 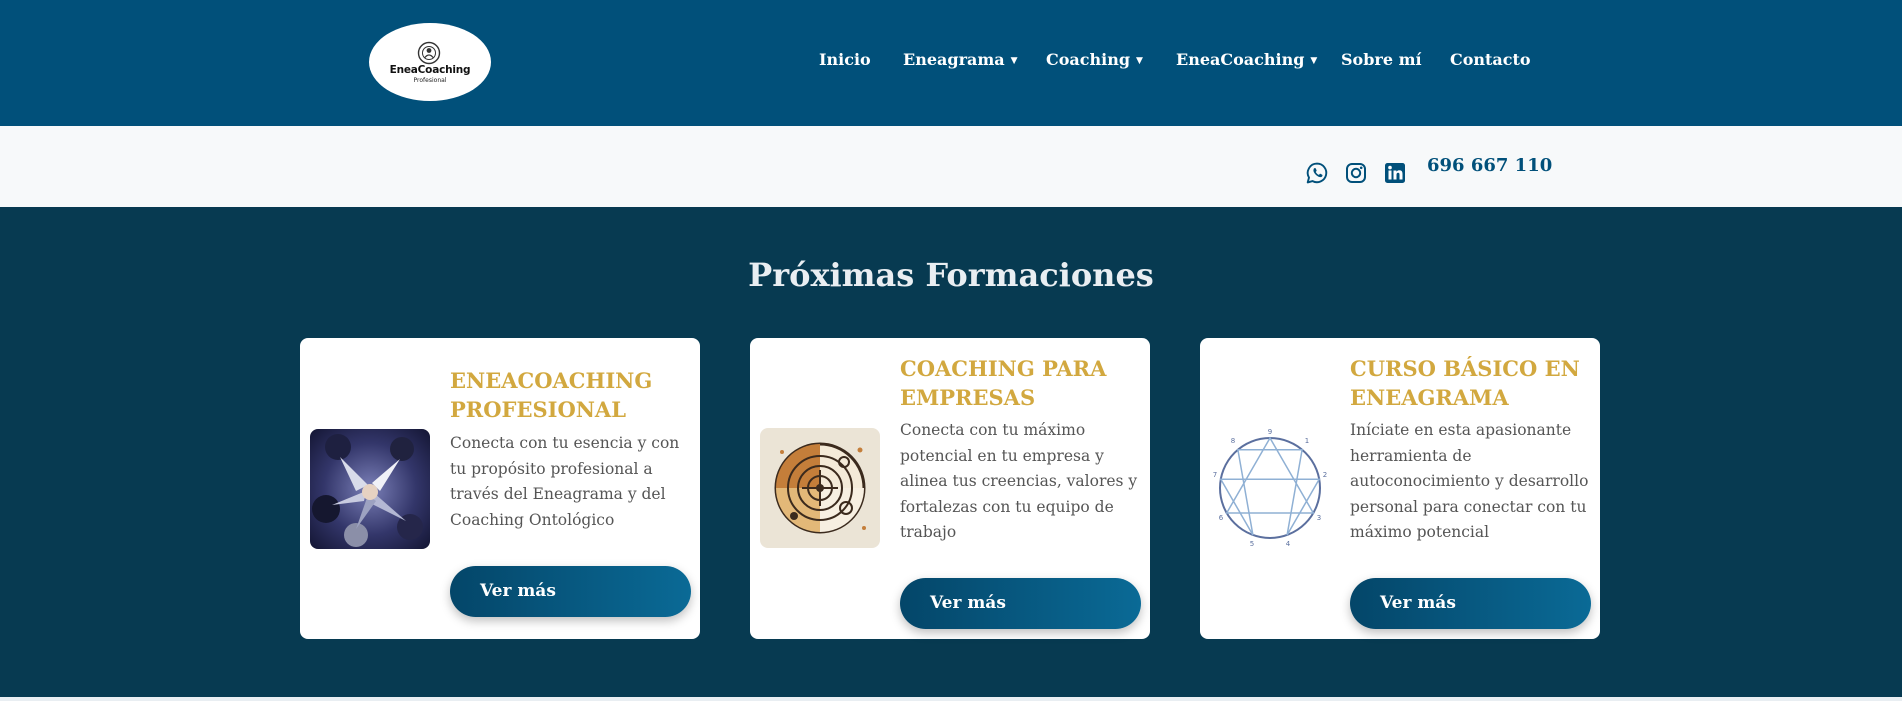 What do you see at coordinates (429, 53) in the screenshot?
I see `logo-emblem-icon` at bounding box center [429, 53].